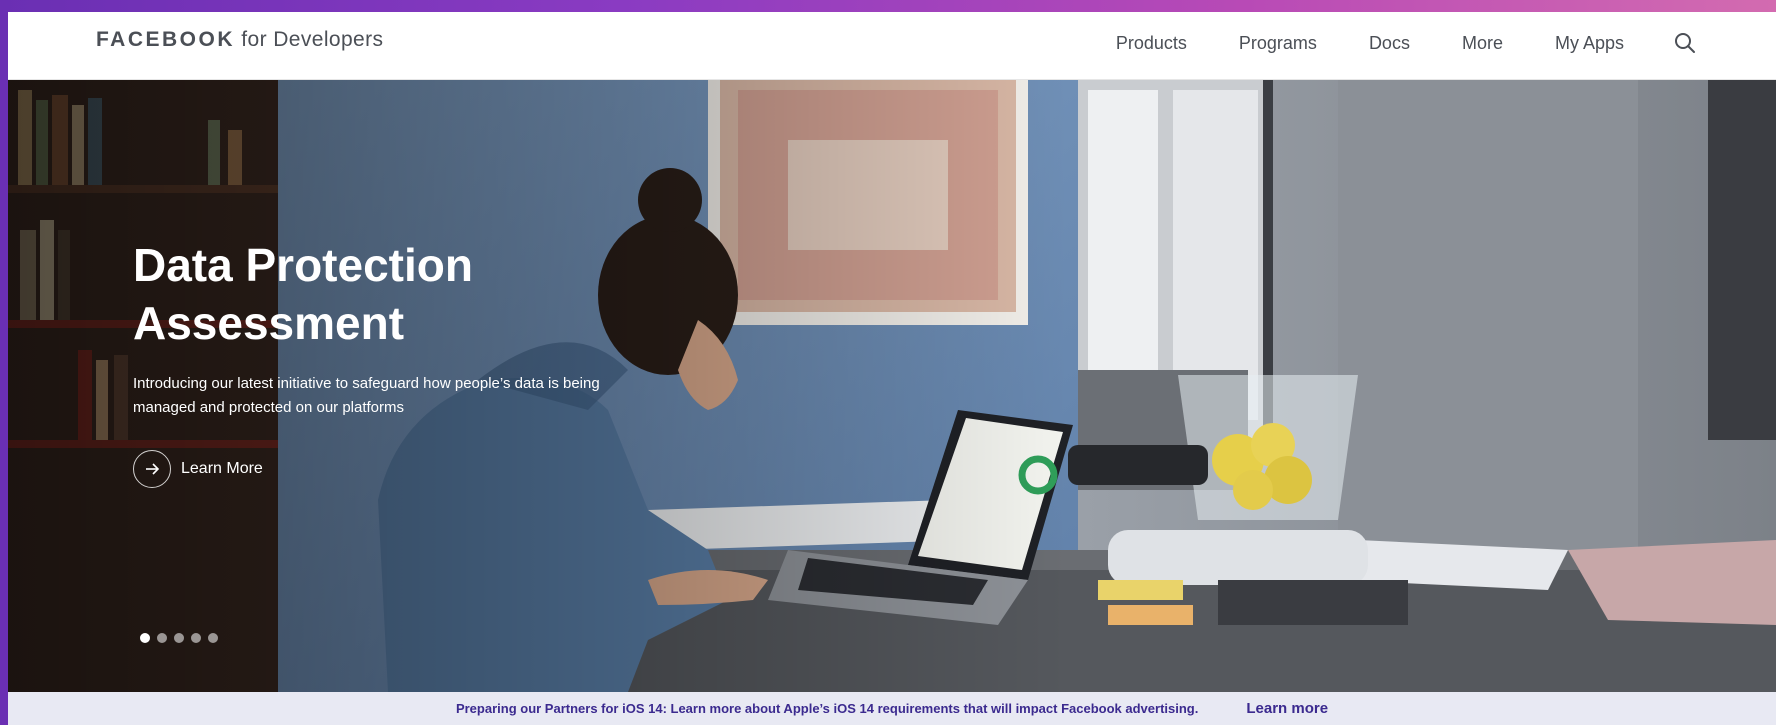 Image resolution: width=1776 pixels, height=725 pixels. I want to click on site-logo: FACEBOOK for Developers, so click(239, 40).